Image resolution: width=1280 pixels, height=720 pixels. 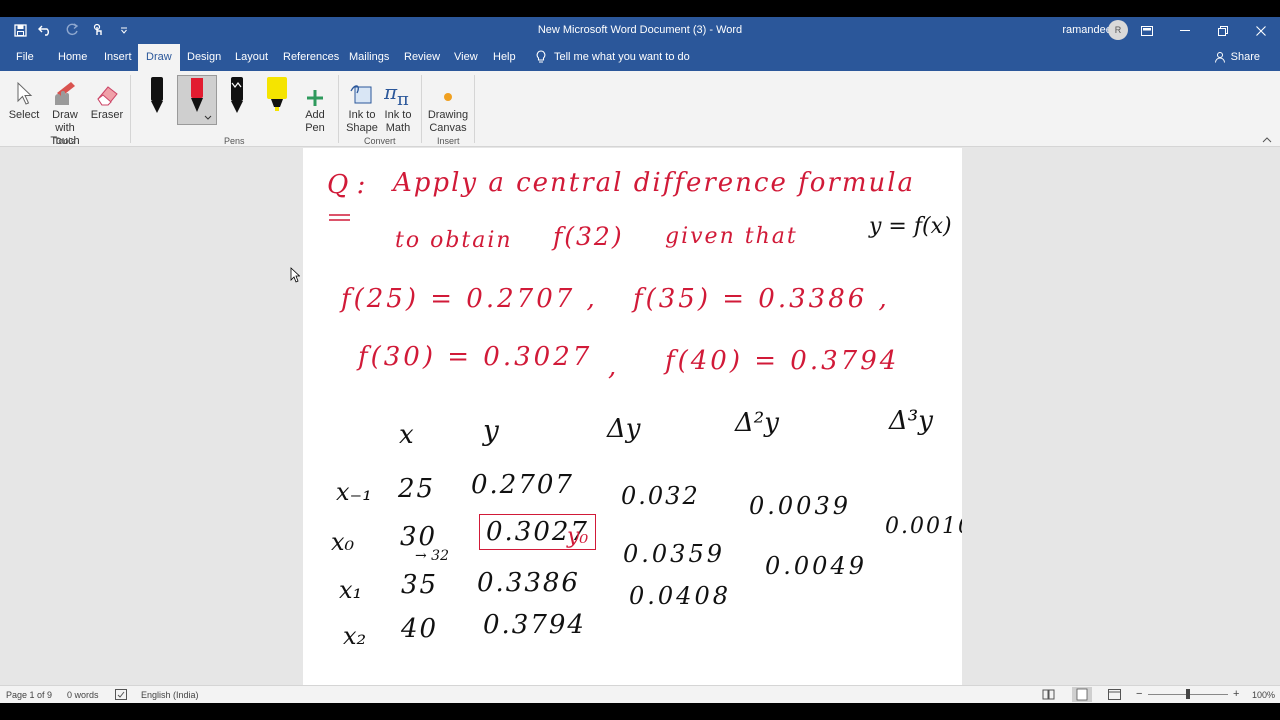 I want to click on tell-me-label: Tell me what you want to do, so click(x=622, y=57).